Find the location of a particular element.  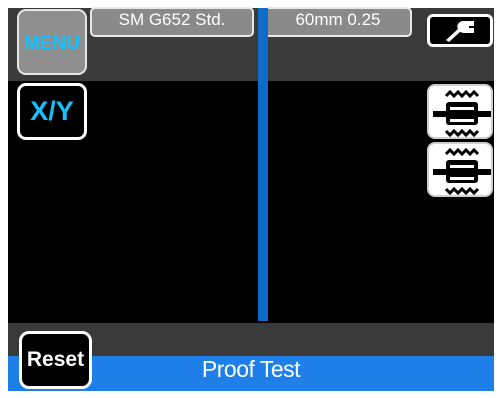

cleave-setting-label: 60mm 0.25 is located at coordinates (338, 19).